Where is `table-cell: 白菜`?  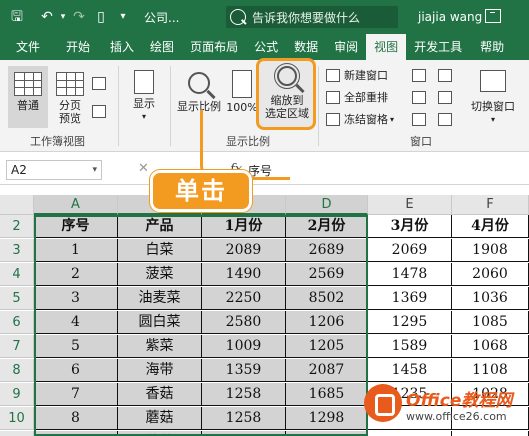
table-cell: 白菜 is located at coordinates (160, 250).